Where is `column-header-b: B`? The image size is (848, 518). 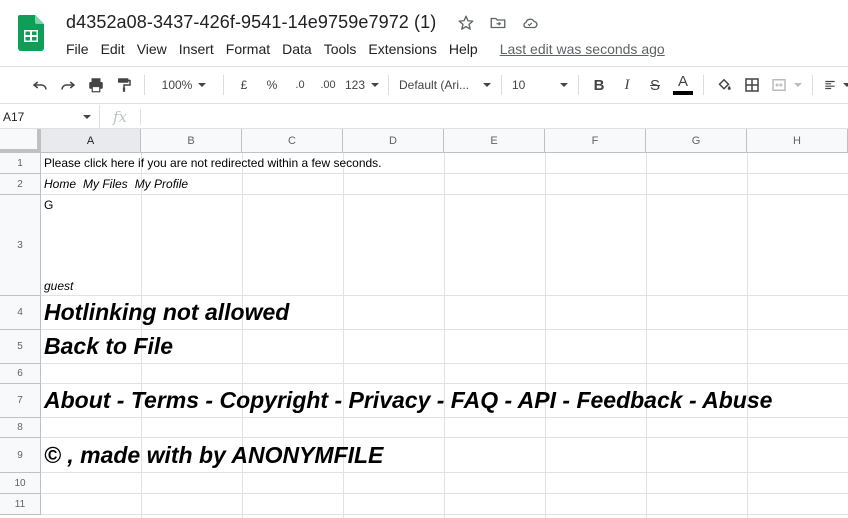 column-header-b: B is located at coordinates (191, 141).